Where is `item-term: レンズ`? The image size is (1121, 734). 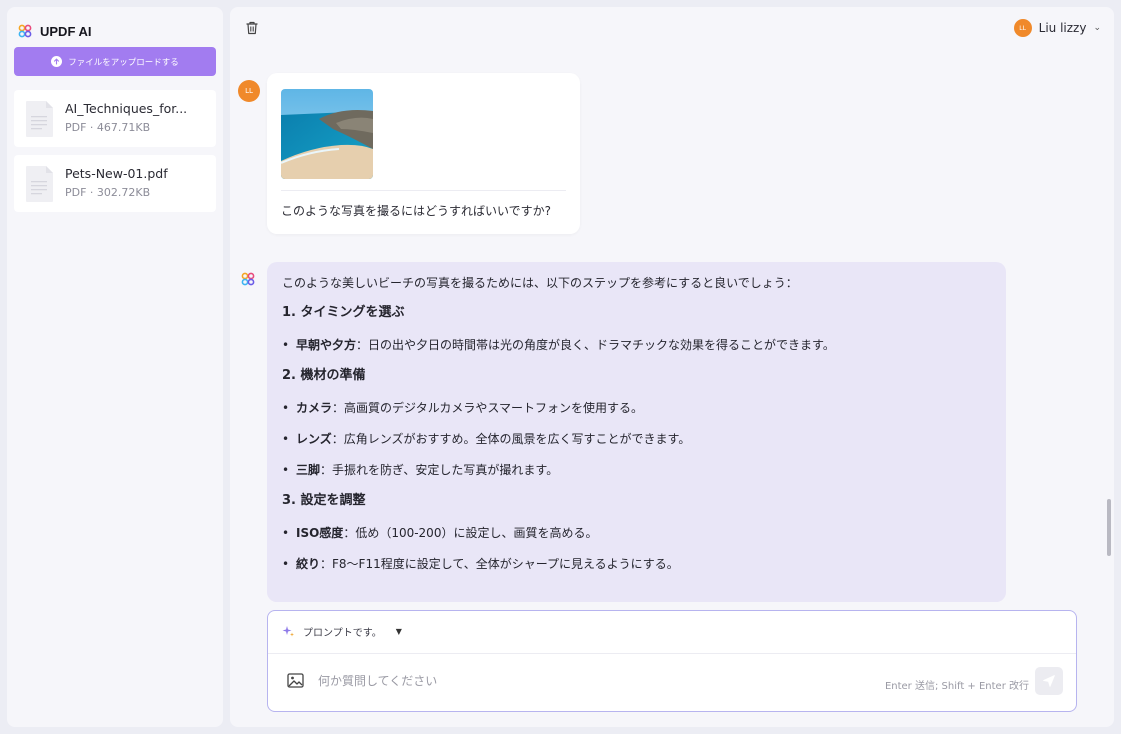 item-term: レンズ is located at coordinates (314, 439).